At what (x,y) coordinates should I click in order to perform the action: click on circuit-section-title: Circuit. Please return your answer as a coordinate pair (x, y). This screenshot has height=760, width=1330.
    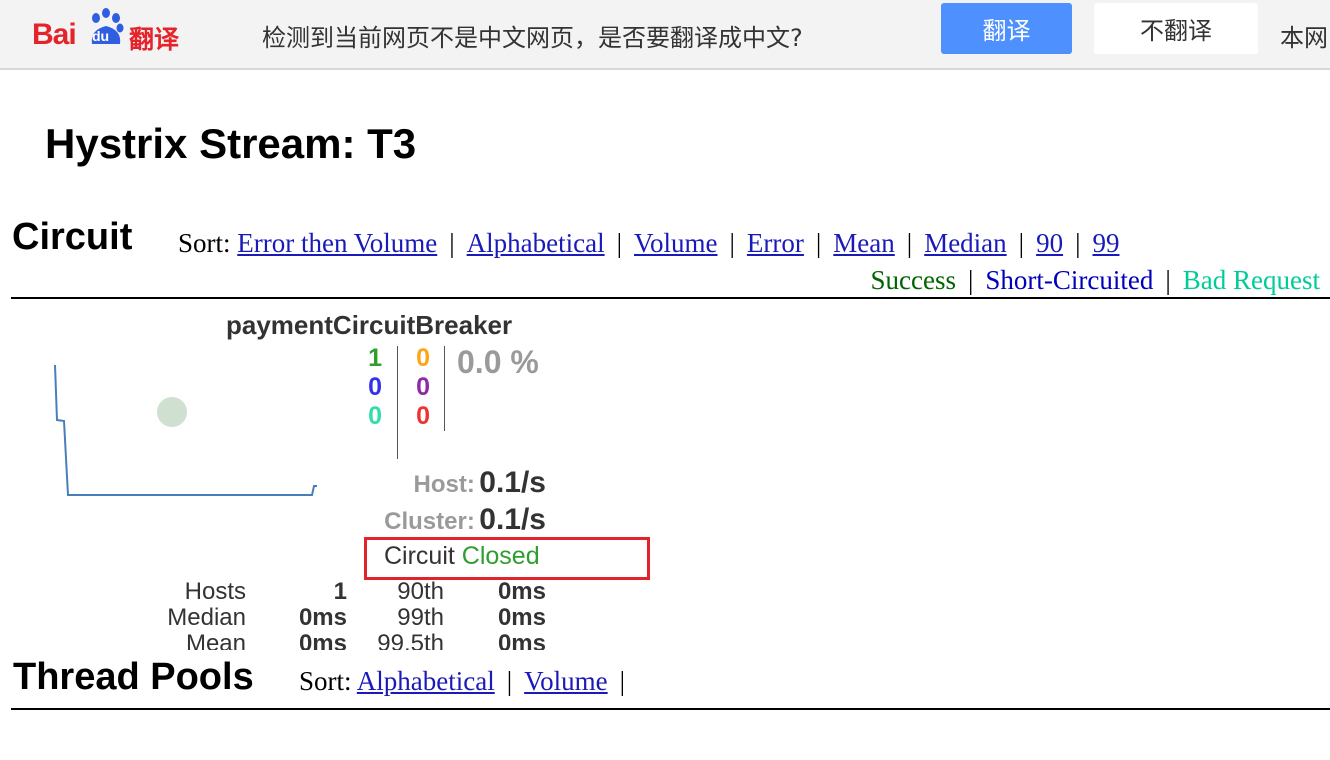
    Looking at the image, I should click on (72, 237).